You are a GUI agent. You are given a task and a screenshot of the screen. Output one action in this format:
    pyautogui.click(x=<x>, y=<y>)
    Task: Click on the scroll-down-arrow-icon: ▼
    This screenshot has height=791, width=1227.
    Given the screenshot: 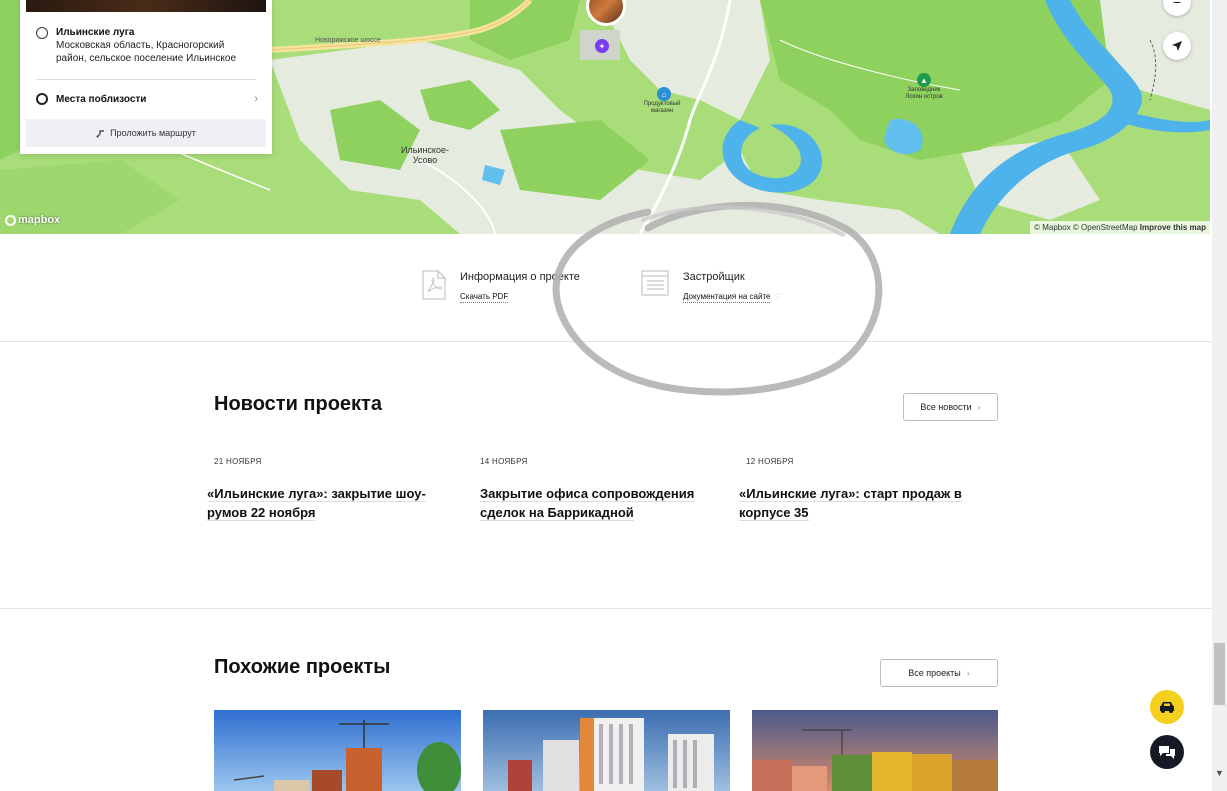 What is the action you would take?
    pyautogui.click(x=1219, y=775)
    